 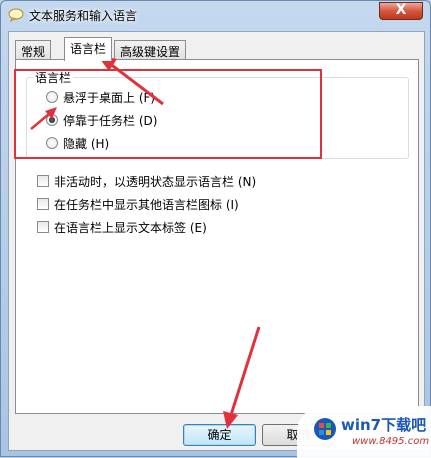 I want to click on watermark: win7下载吧 www.8495.com, so click(x=364, y=432).